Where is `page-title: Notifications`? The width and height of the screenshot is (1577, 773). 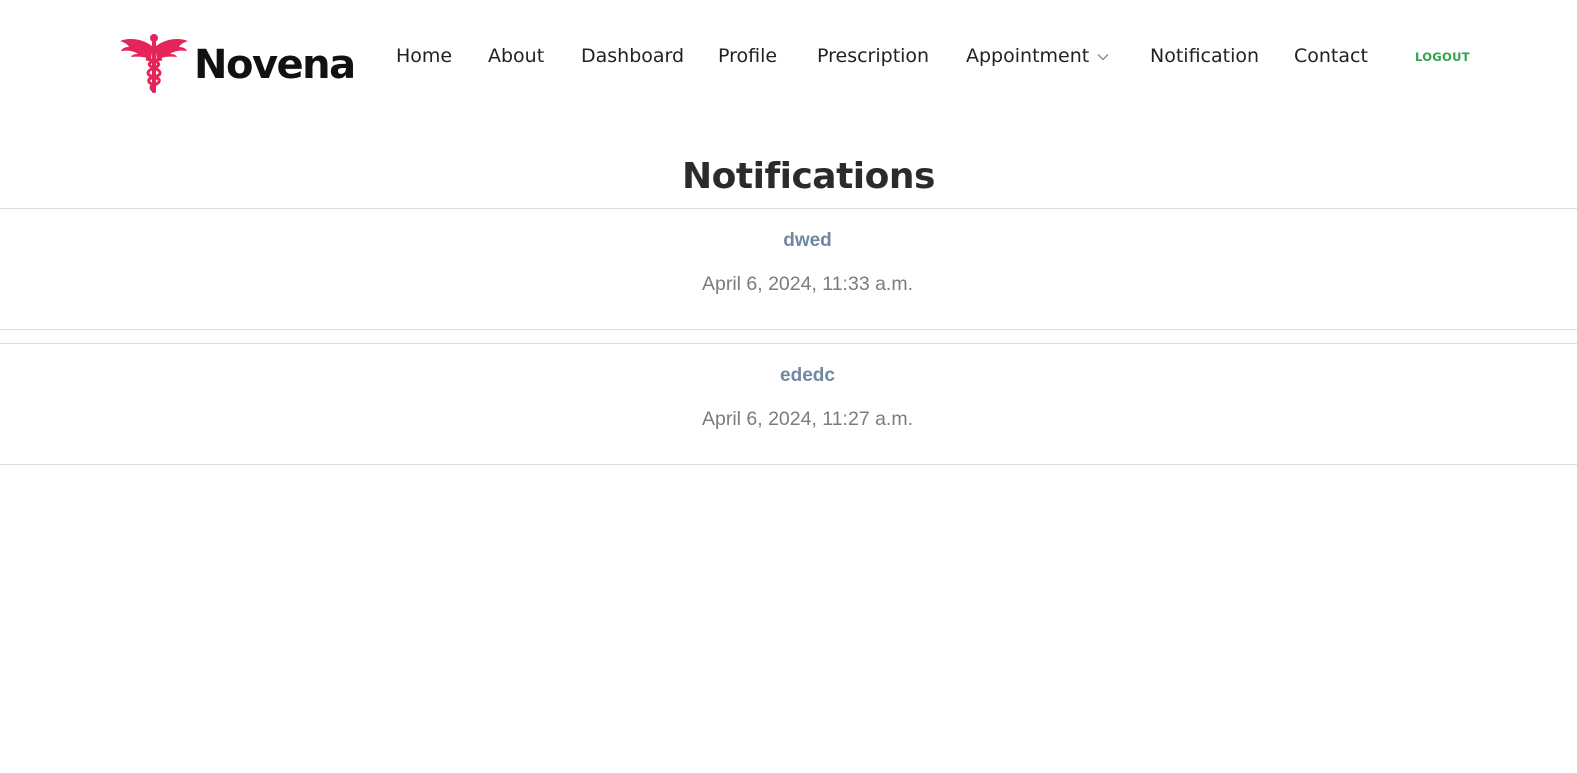
page-title: Notifications is located at coordinates (808, 176).